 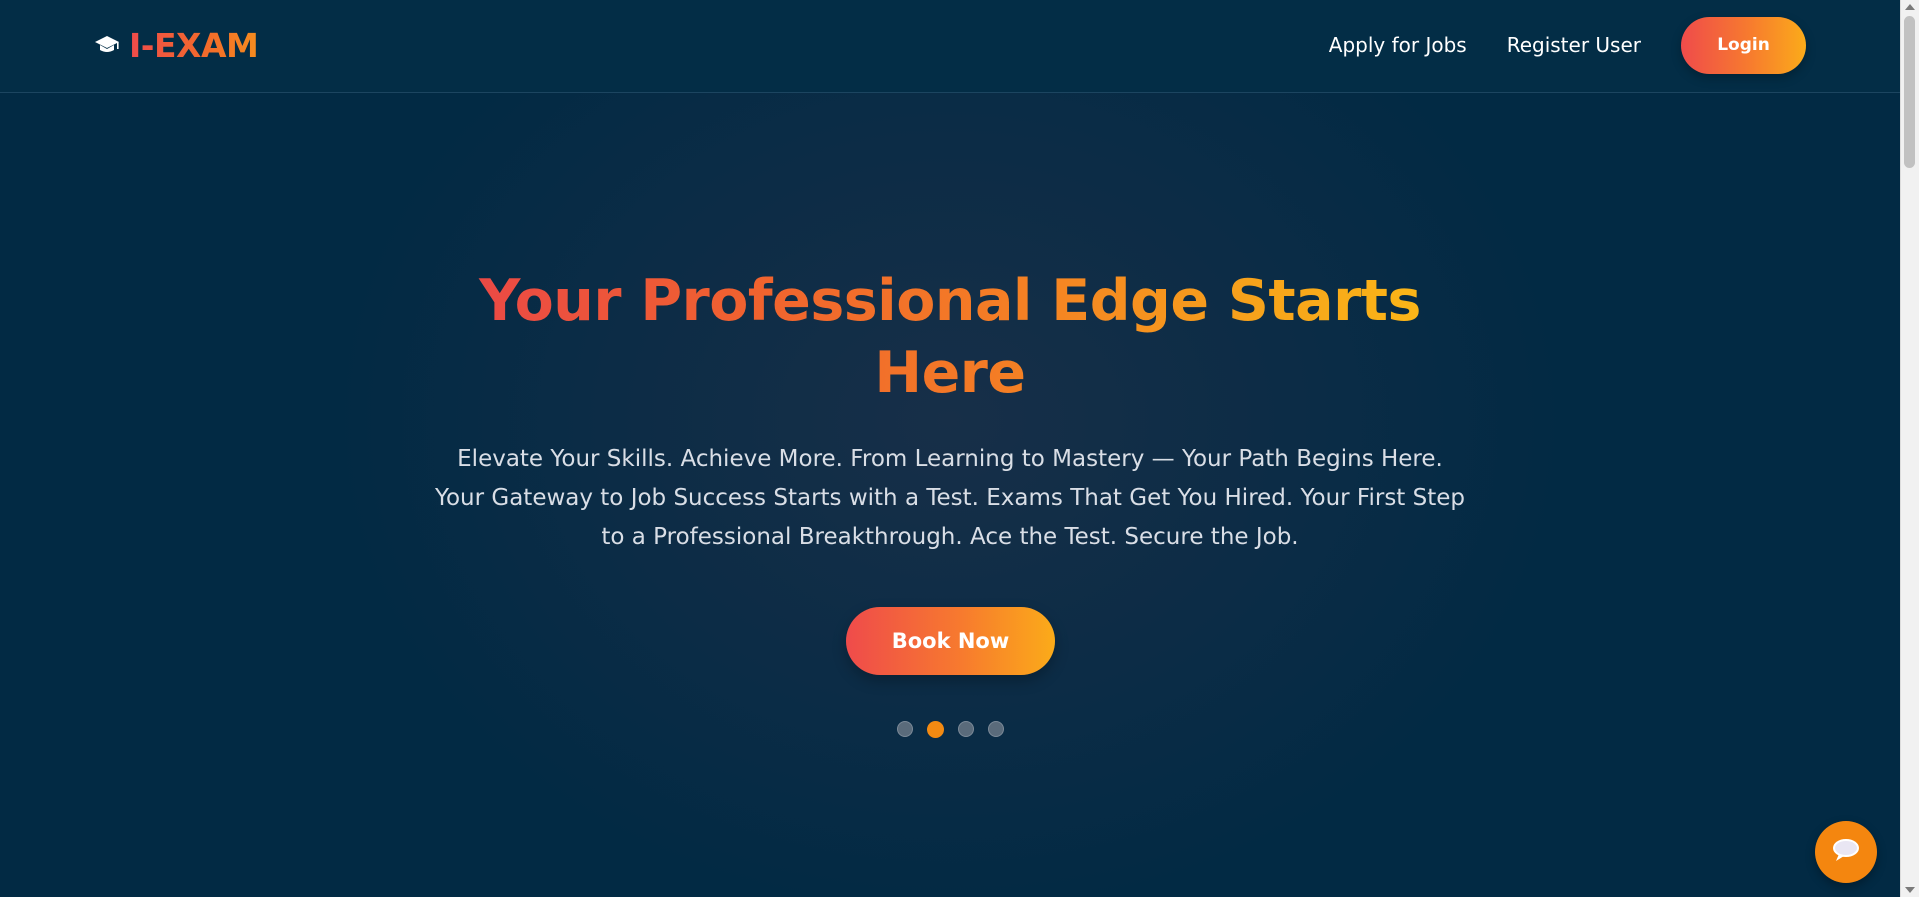 I want to click on scroll-up-arrow-icon, so click(x=1910, y=7).